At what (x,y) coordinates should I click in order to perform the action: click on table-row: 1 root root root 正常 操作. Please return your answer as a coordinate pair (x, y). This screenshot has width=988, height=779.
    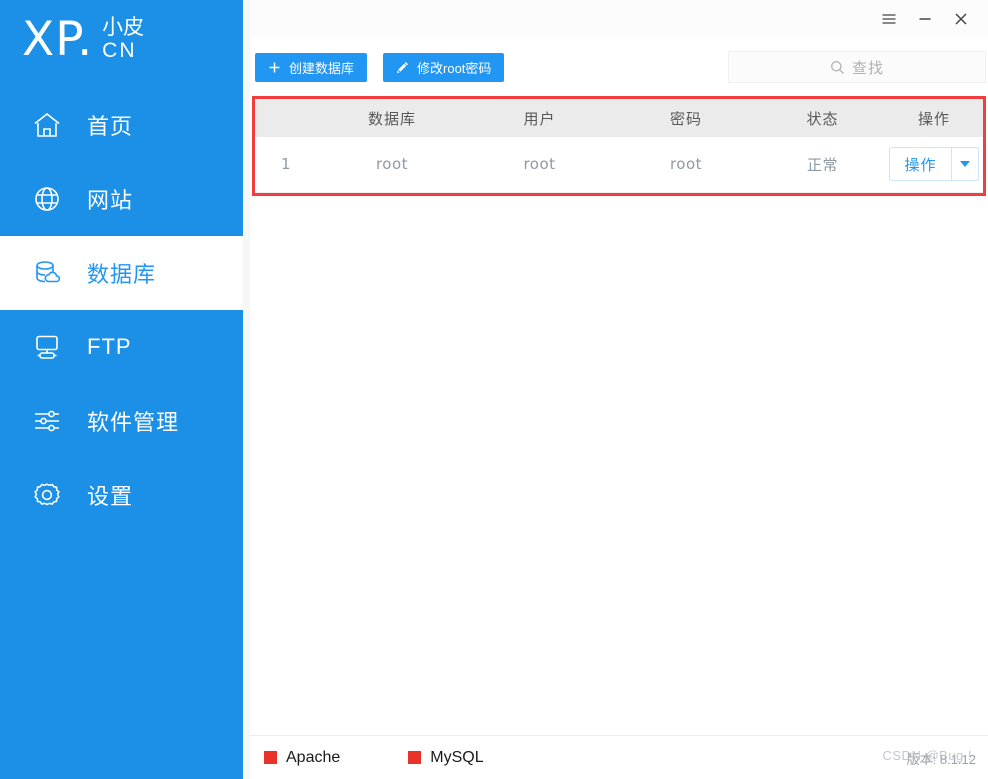
    Looking at the image, I should click on (619, 165).